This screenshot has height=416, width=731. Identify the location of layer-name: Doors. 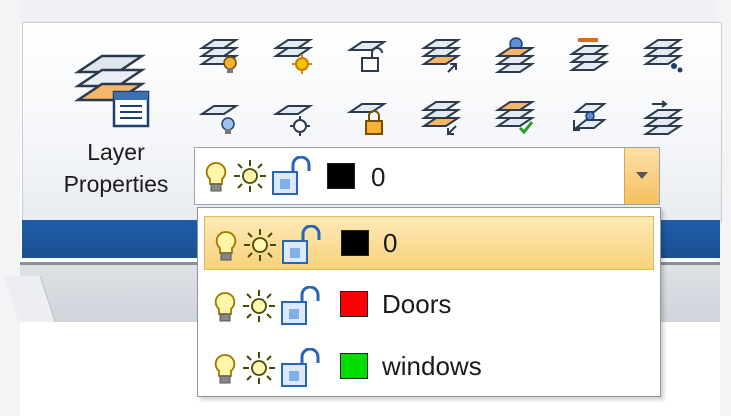
(417, 304).